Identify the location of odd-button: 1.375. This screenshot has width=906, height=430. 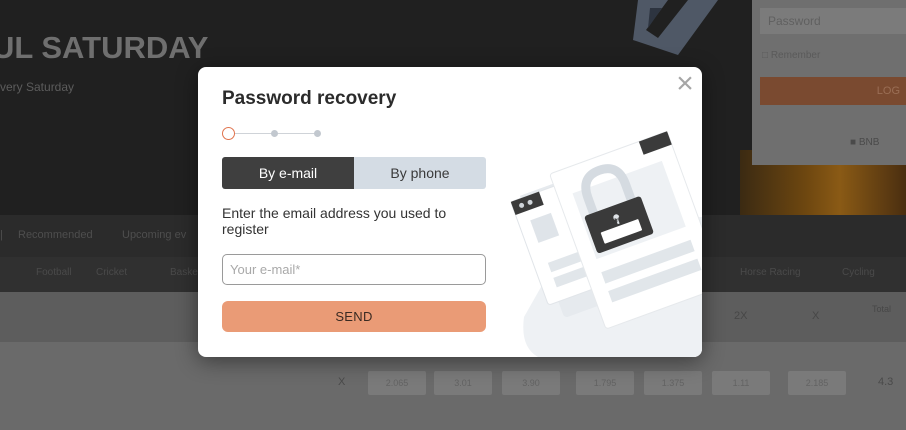
(673, 383).